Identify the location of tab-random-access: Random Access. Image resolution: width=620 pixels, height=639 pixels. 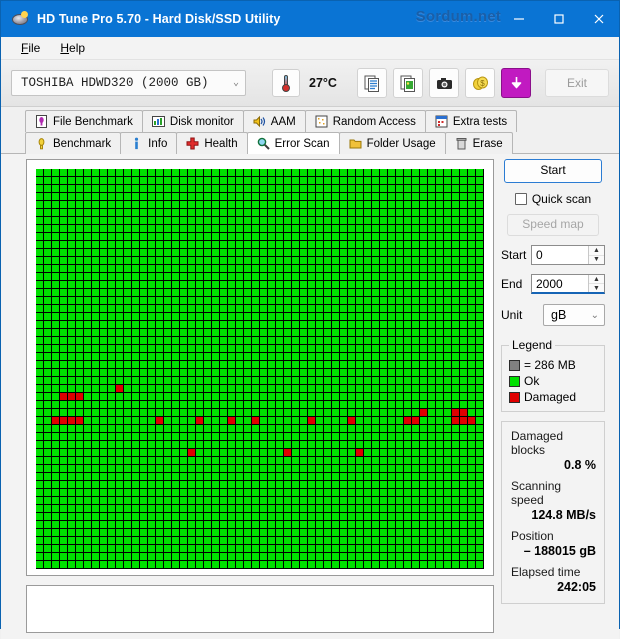
(365, 121).